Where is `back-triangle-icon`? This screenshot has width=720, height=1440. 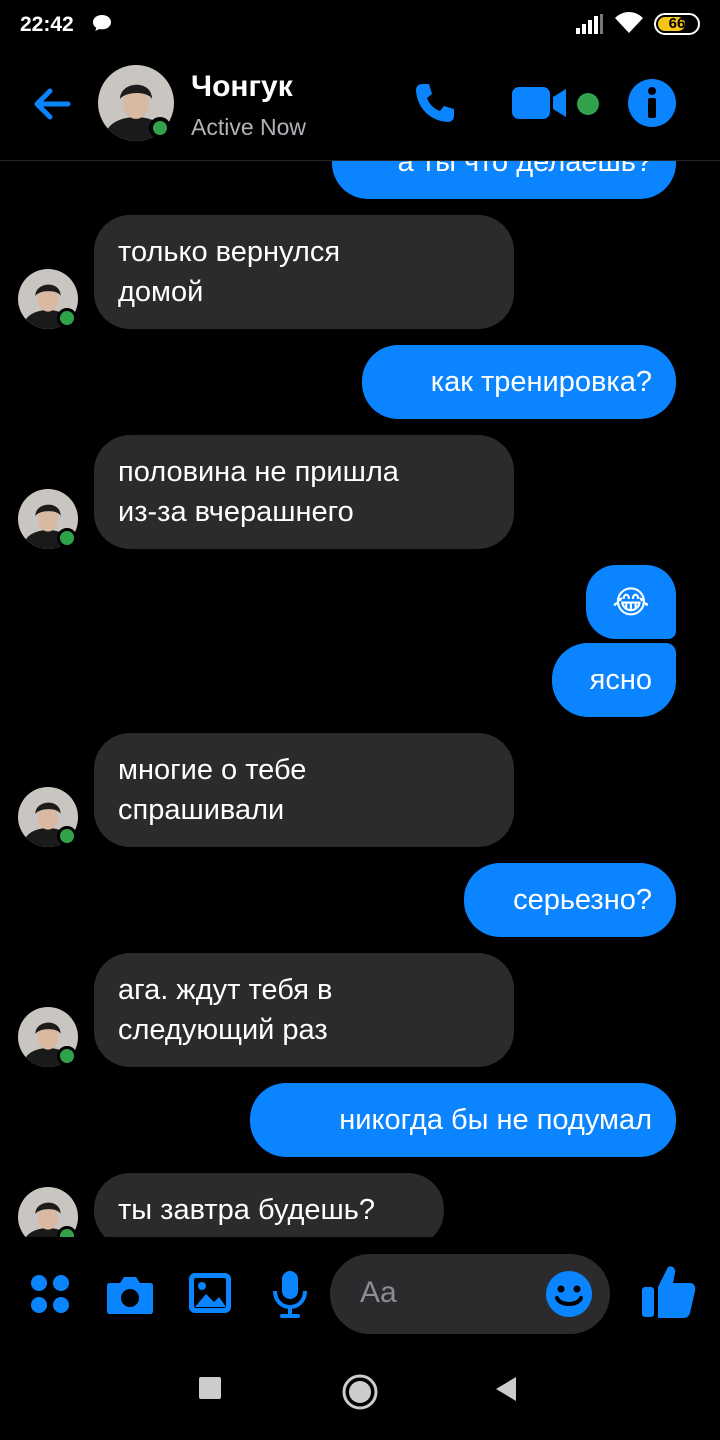 back-triangle-icon is located at coordinates (506, 1389).